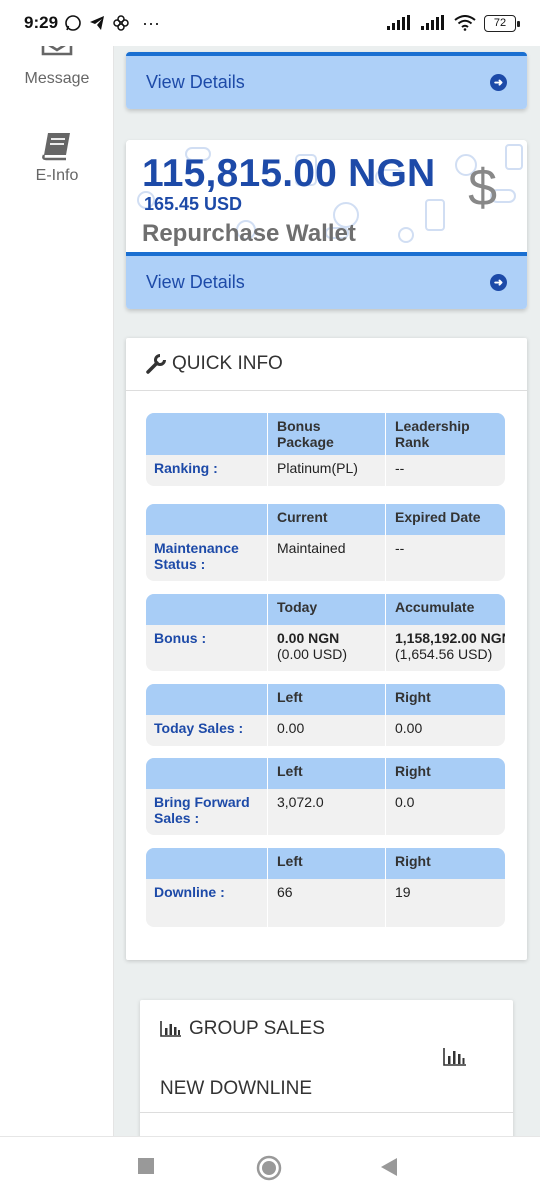 This screenshot has height=1200, width=540. What do you see at coordinates (398, 22) in the screenshot?
I see `signal-icon` at bounding box center [398, 22].